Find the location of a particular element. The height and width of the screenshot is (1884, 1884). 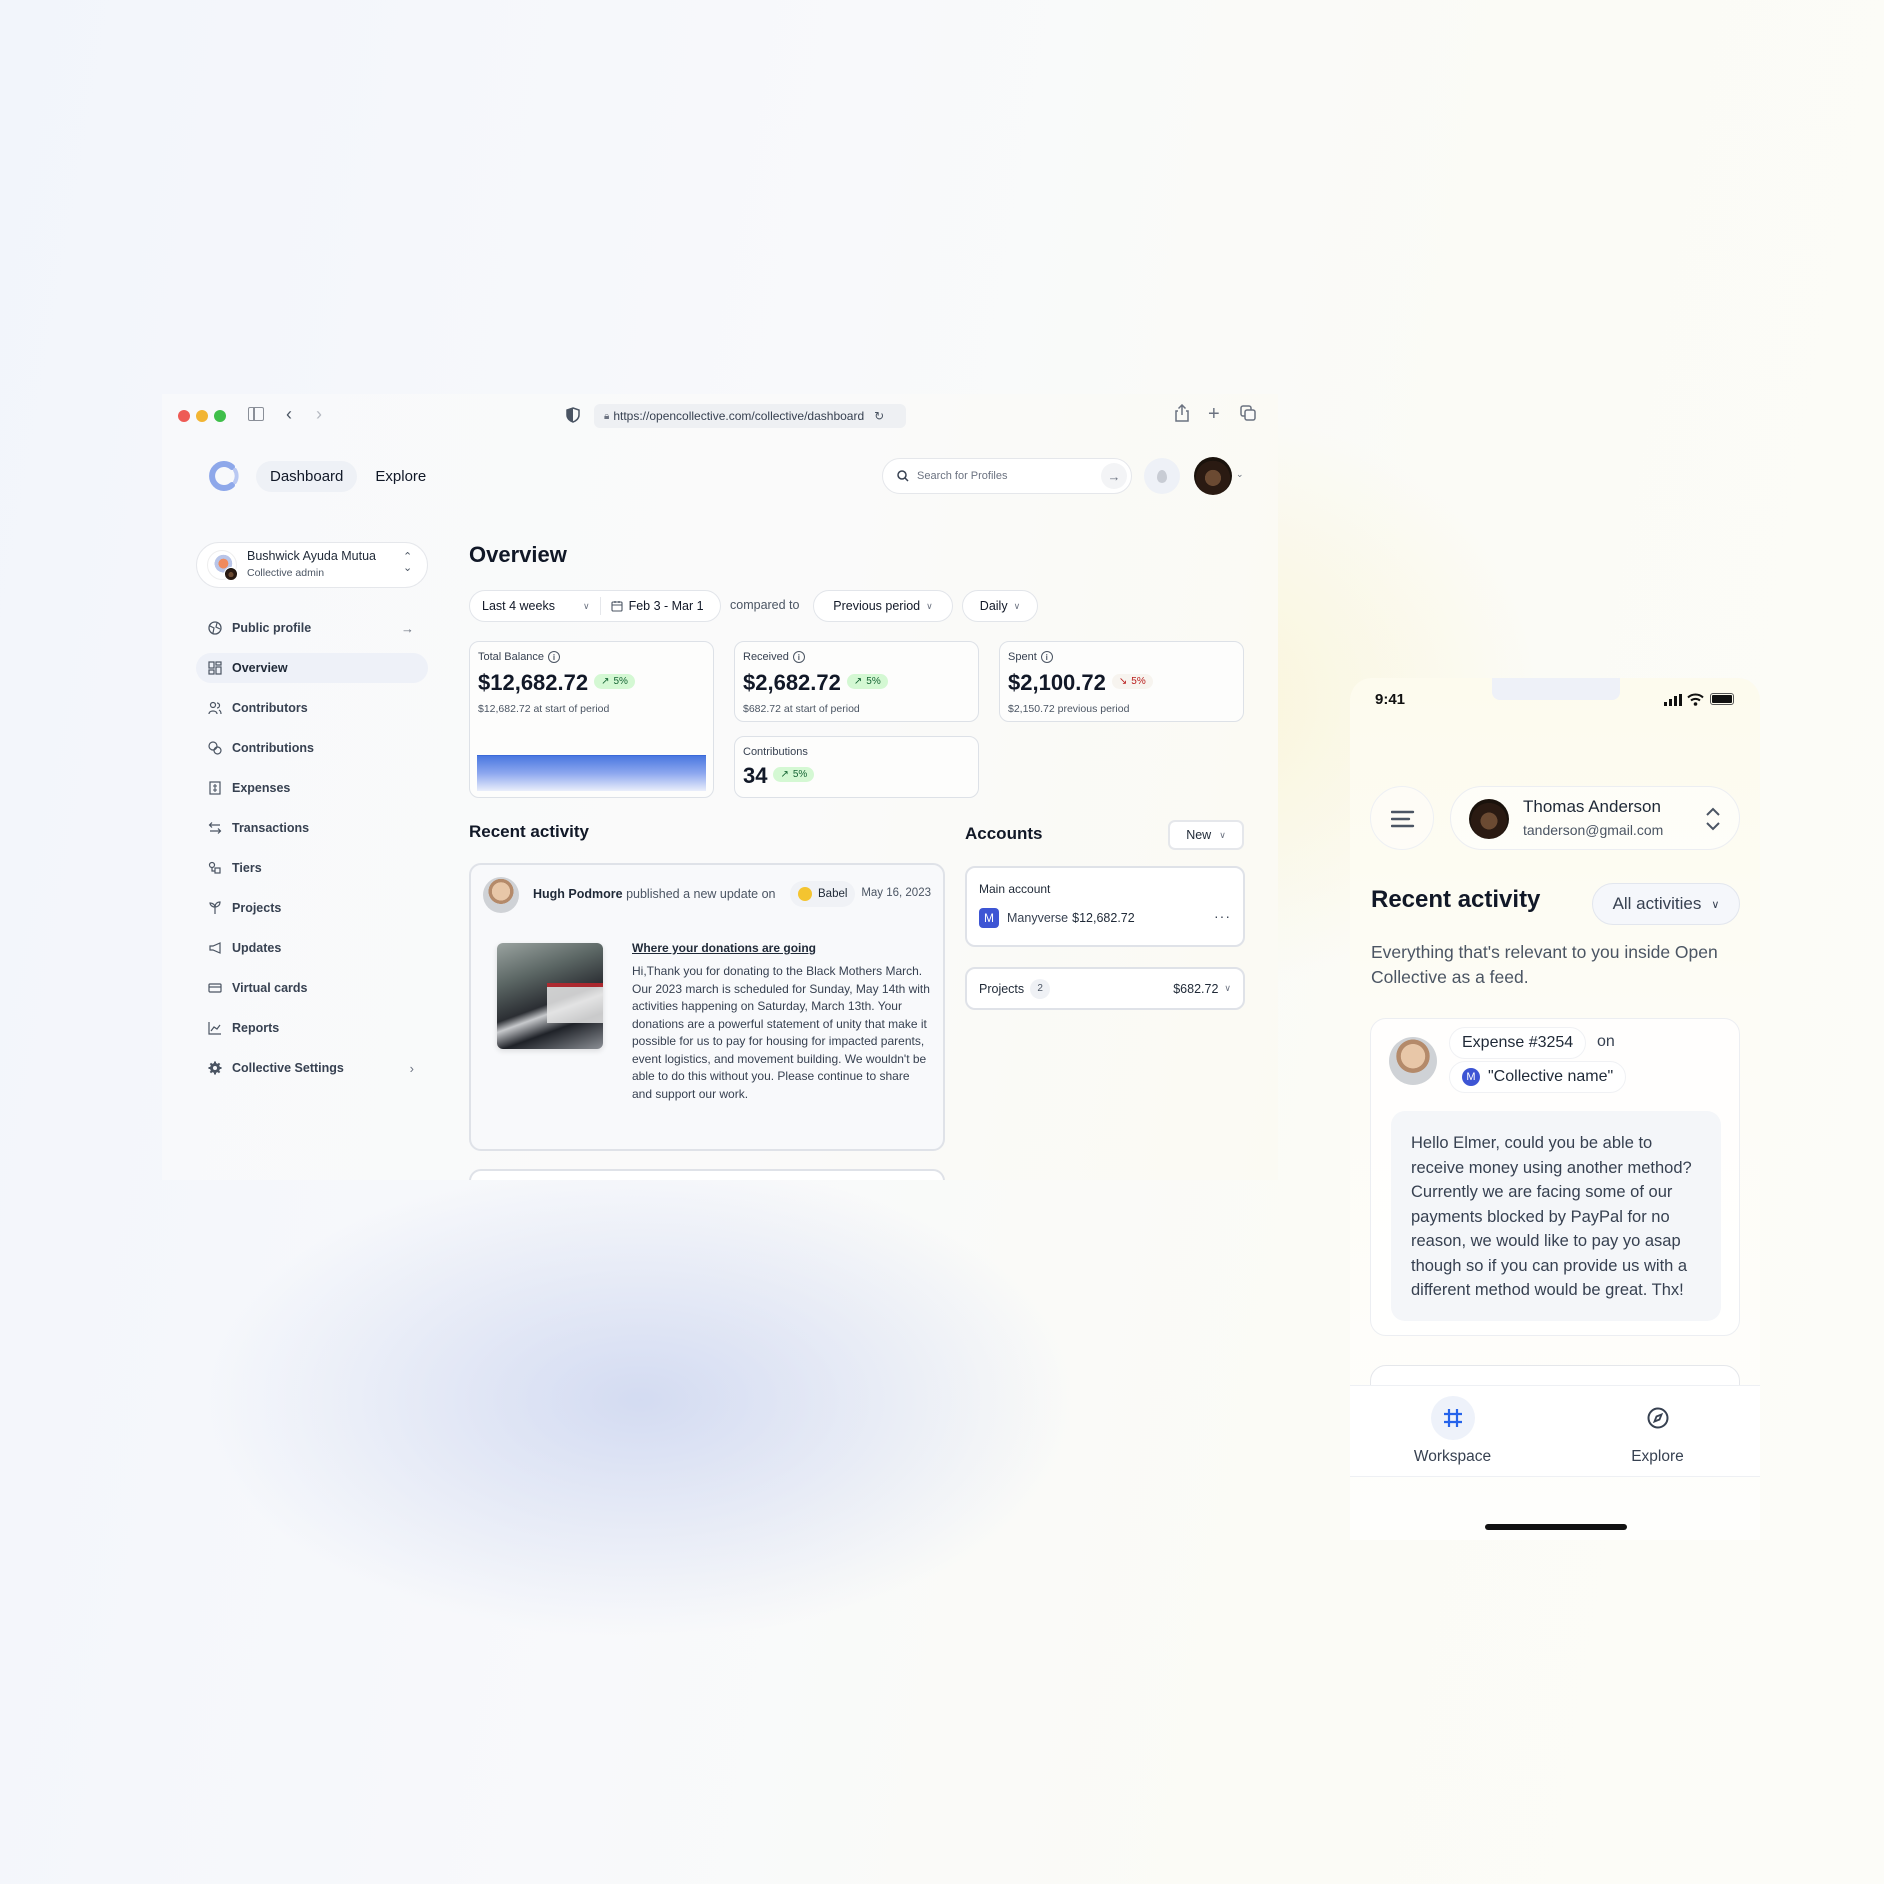

maximize-window-button is located at coordinates (220, 416).